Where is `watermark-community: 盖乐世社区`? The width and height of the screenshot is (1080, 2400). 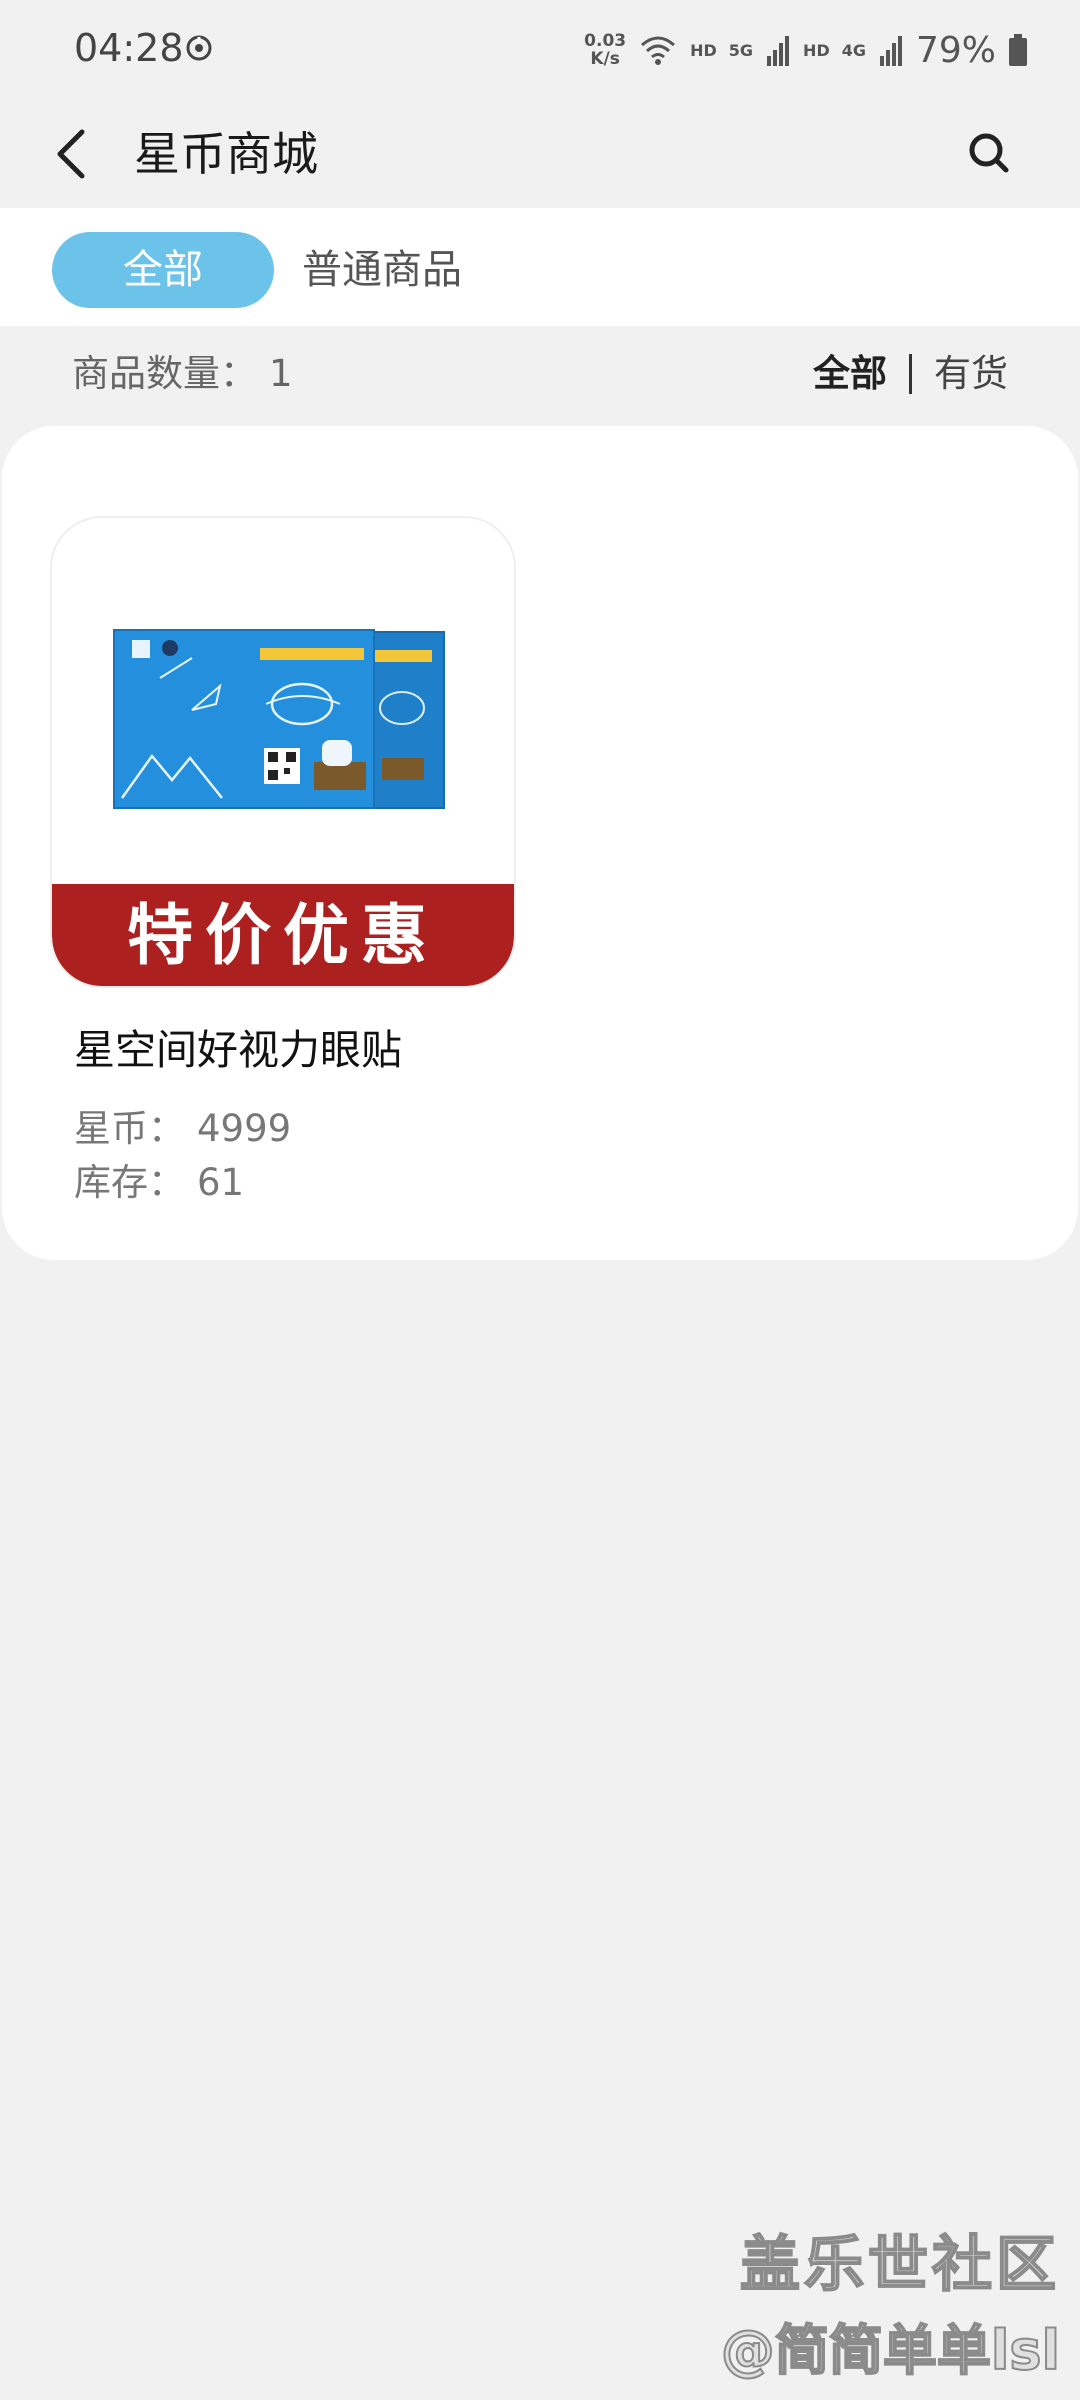
watermark-community: 盖乐世社区 is located at coordinates (899, 2265).